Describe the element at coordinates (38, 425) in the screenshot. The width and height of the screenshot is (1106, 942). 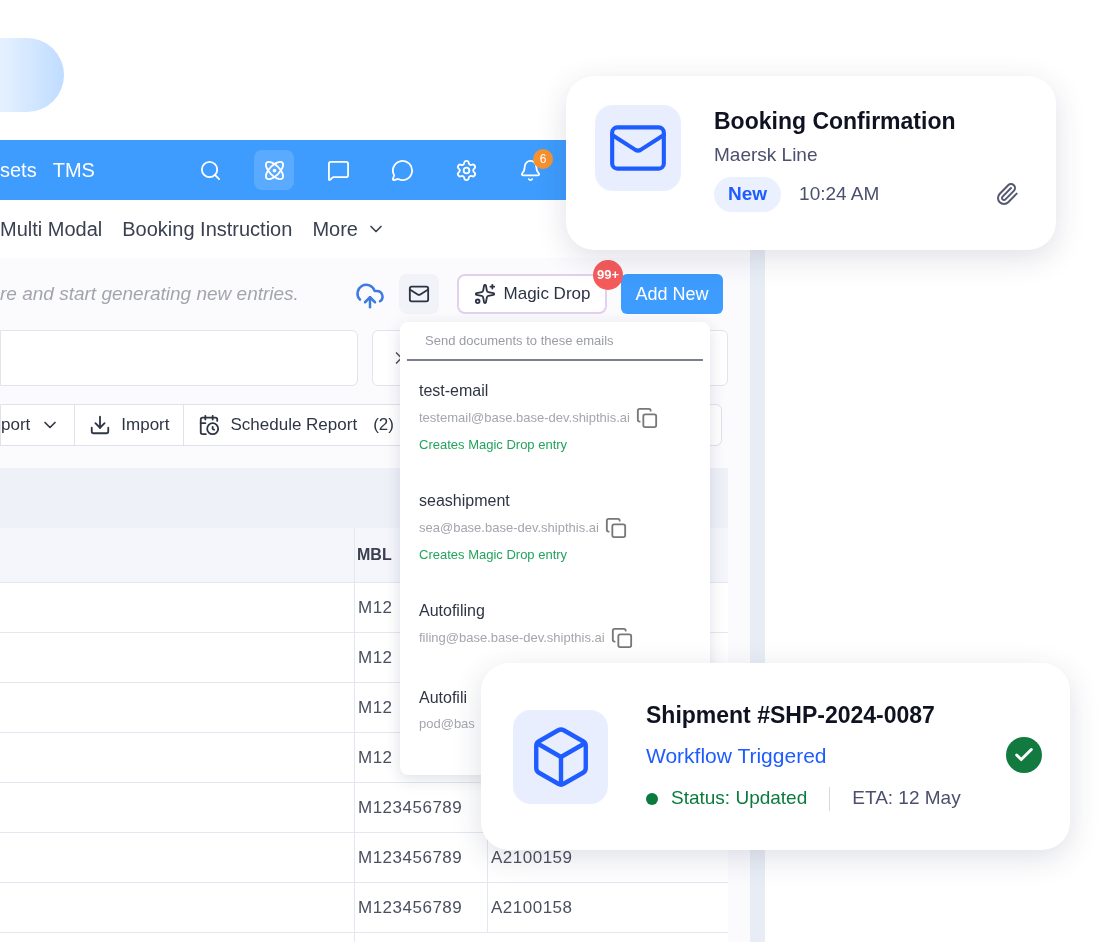
I see `action-button: port` at that location.